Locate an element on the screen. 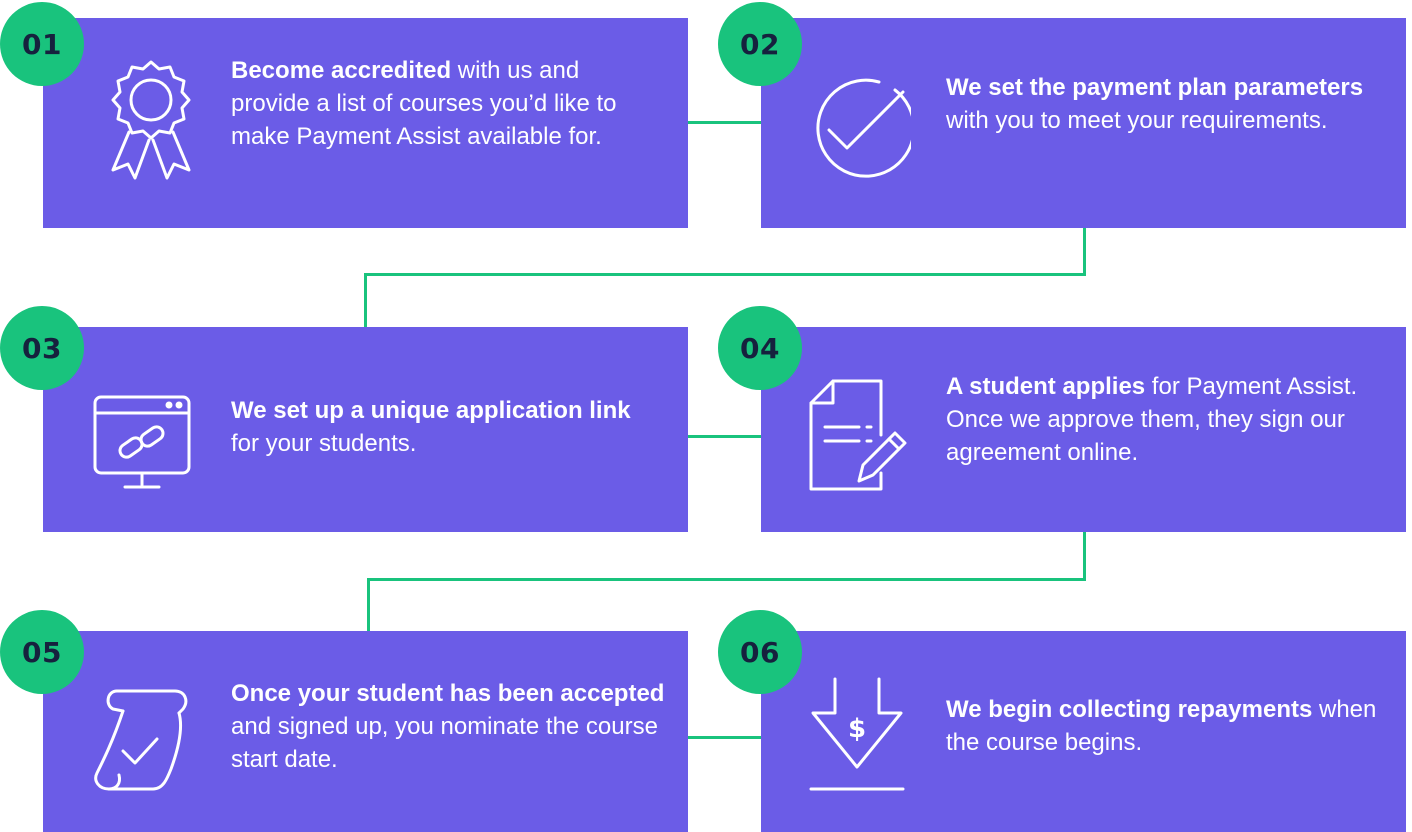 This screenshot has width=1412, height=832. step-rest-02: with you to meet your requirements. is located at coordinates (1137, 120).